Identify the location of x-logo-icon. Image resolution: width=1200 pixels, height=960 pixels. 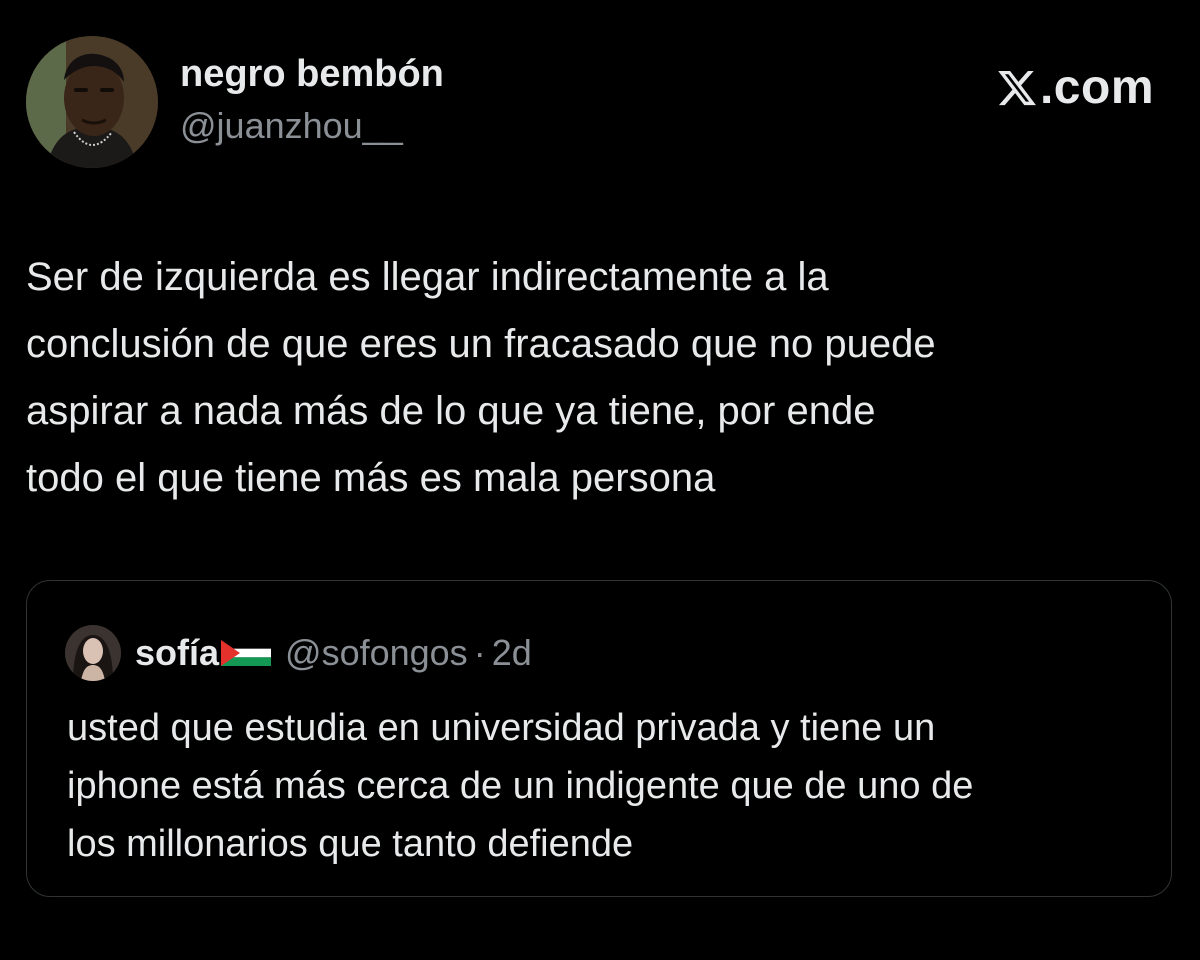
(1017, 88).